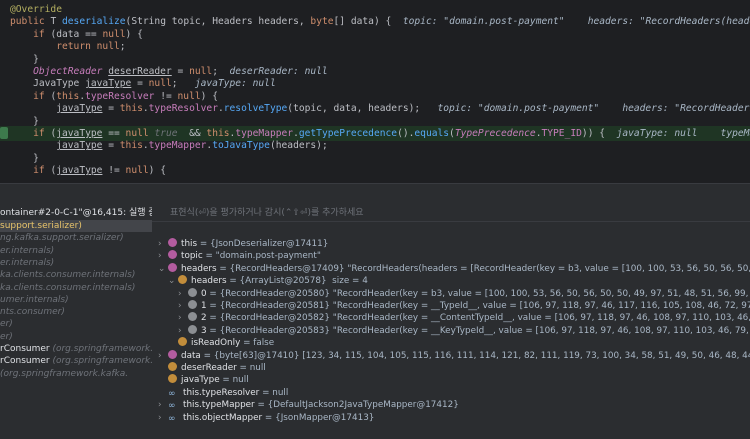 The width and height of the screenshot is (750, 439). I want to click on variable-row: › this = {JsonDeserializer@17411}, so click(243, 244).